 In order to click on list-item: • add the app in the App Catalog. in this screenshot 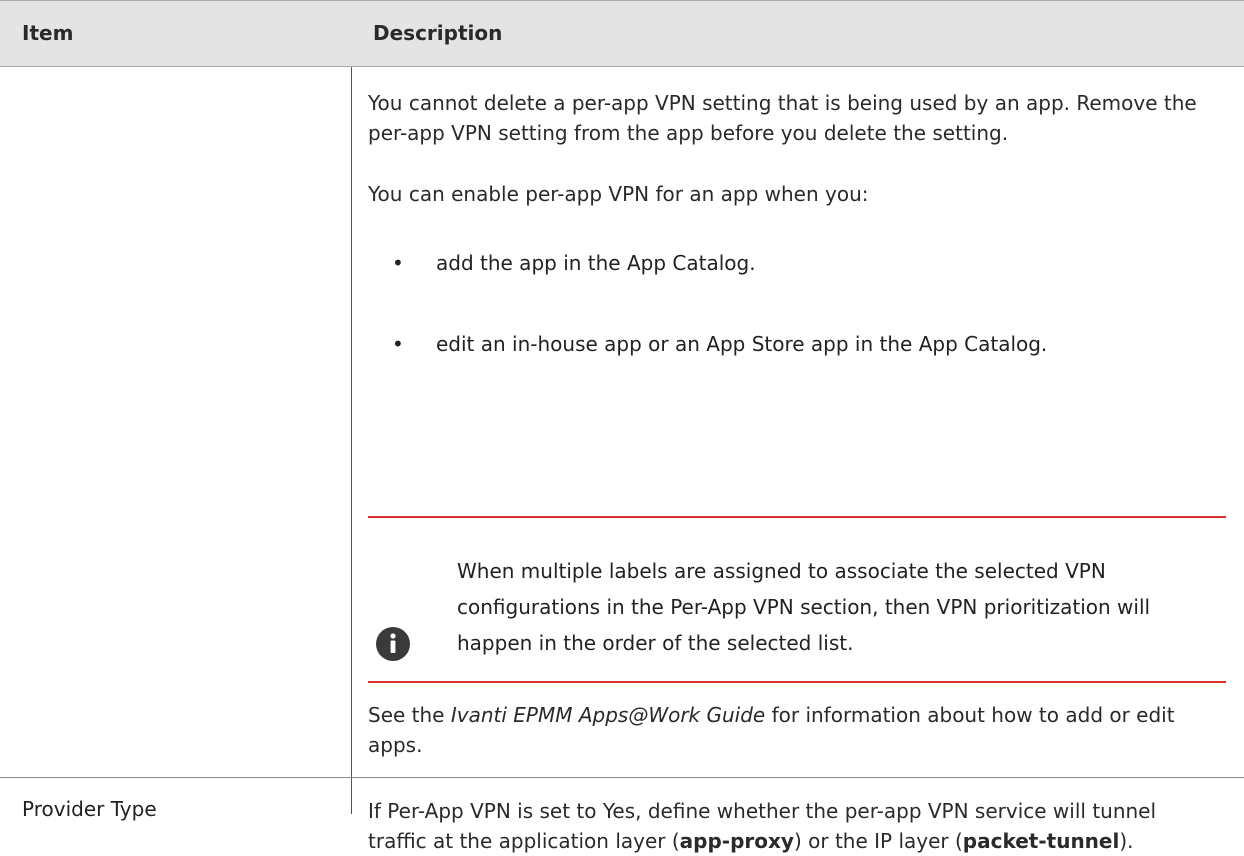, I will do `click(574, 263)`.